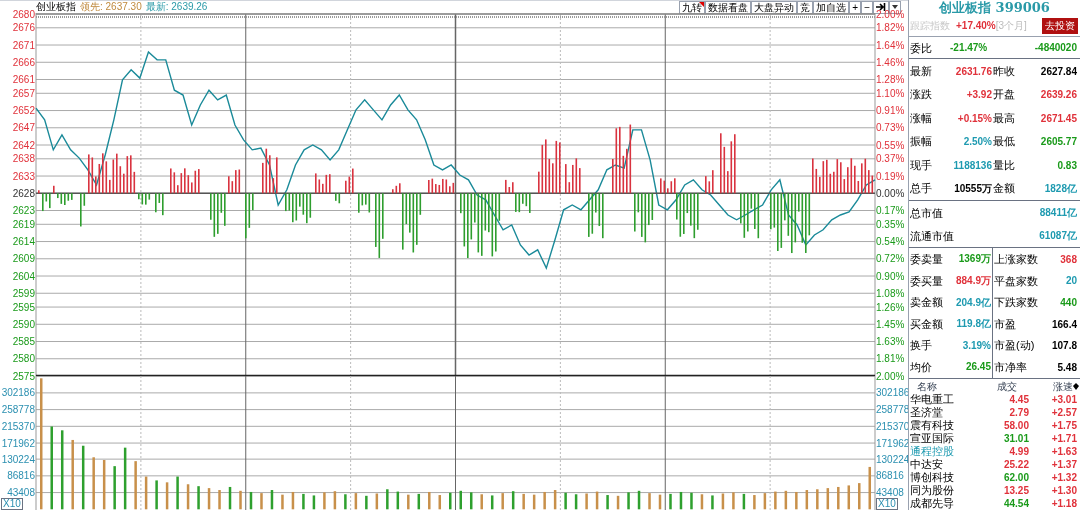 The height and width of the screenshot is (510, 1080). I want to click on field-label: 昨收, so click(1004, 71).